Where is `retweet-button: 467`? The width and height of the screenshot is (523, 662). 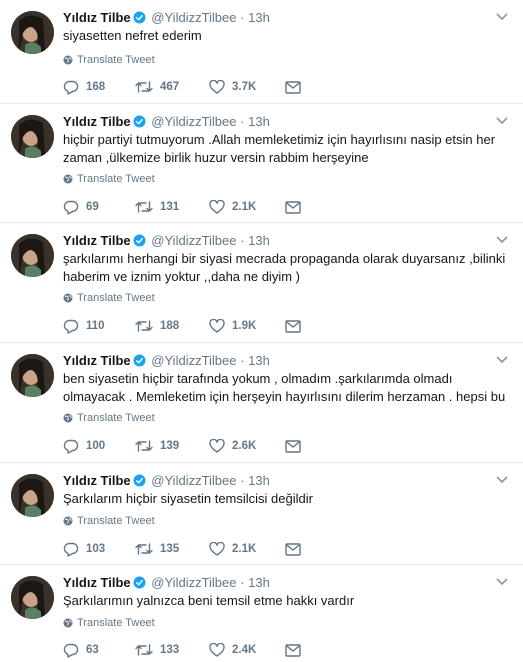 retweet-button: 467 is located at coordinates (172, 87).